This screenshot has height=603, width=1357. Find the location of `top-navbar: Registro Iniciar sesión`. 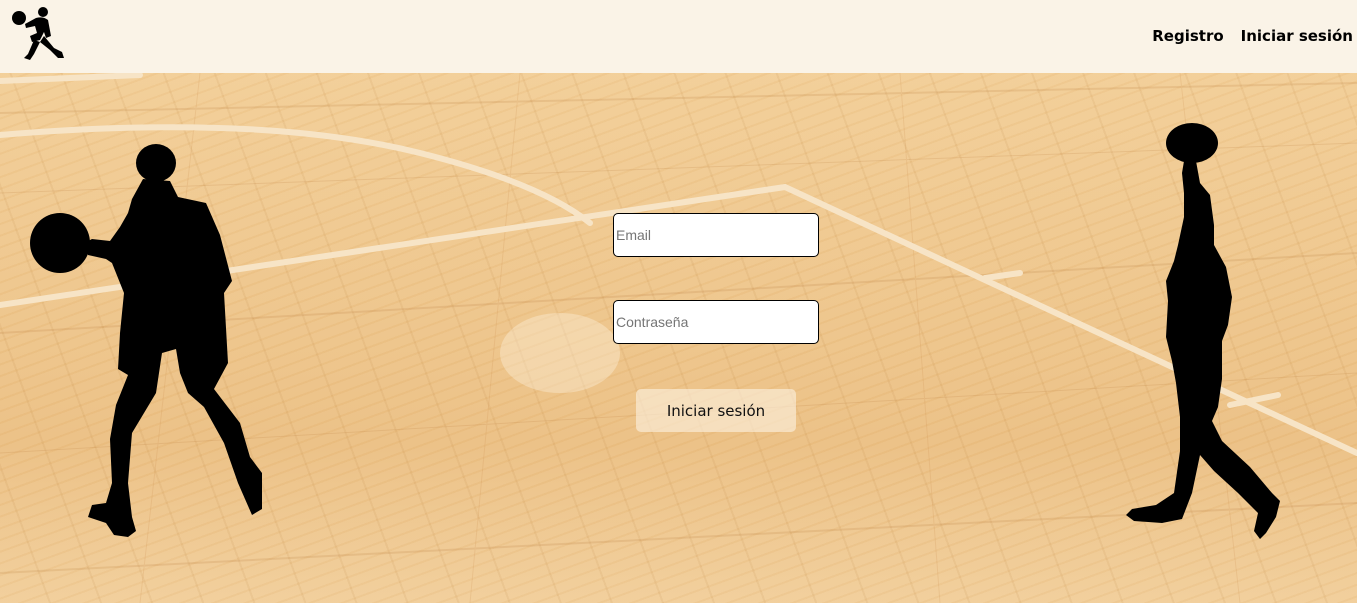

top-navbar: Registro Iniciar sesión is located at coordinates (678, 36).